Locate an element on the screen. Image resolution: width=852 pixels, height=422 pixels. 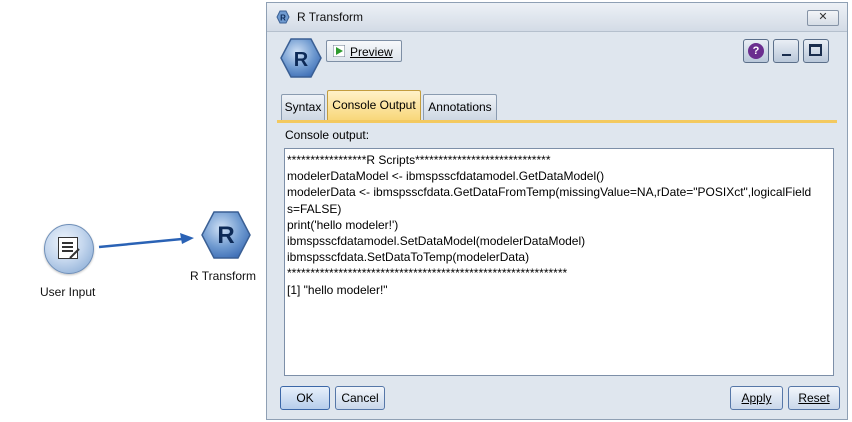
help-icon: ? is located at coordinates (756, 51).